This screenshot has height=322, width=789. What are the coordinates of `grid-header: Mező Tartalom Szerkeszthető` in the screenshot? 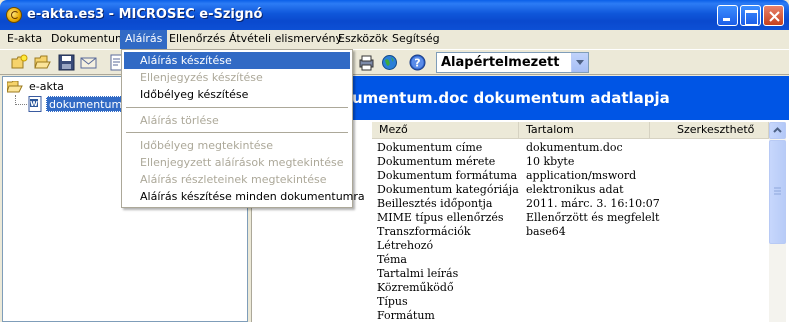 It's located at (570, 130).